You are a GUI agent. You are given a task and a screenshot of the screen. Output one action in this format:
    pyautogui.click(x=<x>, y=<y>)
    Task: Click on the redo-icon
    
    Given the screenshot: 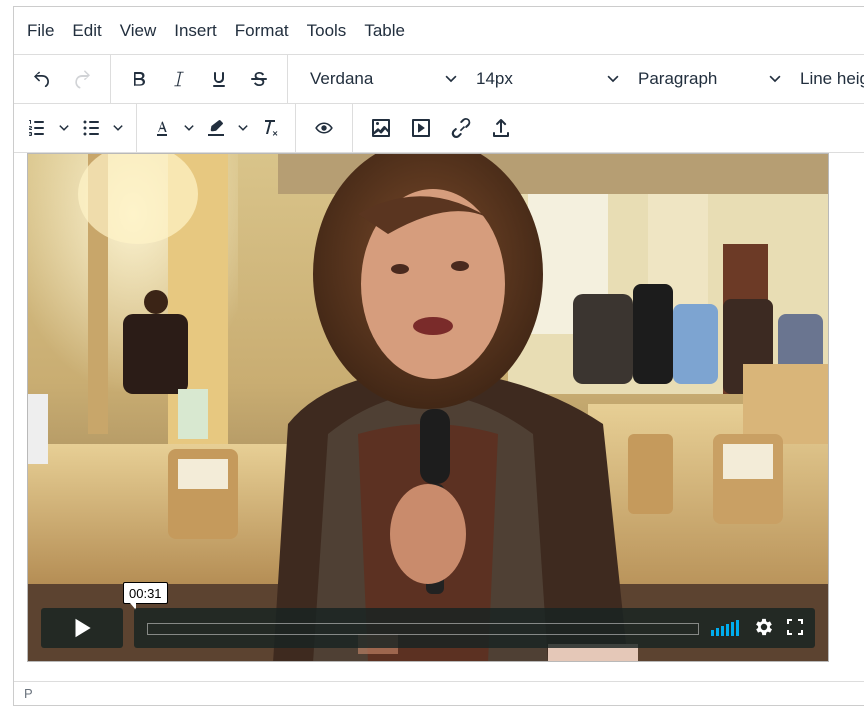 What is the action you would take?
    pyautogui.click(x=82, y=79)
    